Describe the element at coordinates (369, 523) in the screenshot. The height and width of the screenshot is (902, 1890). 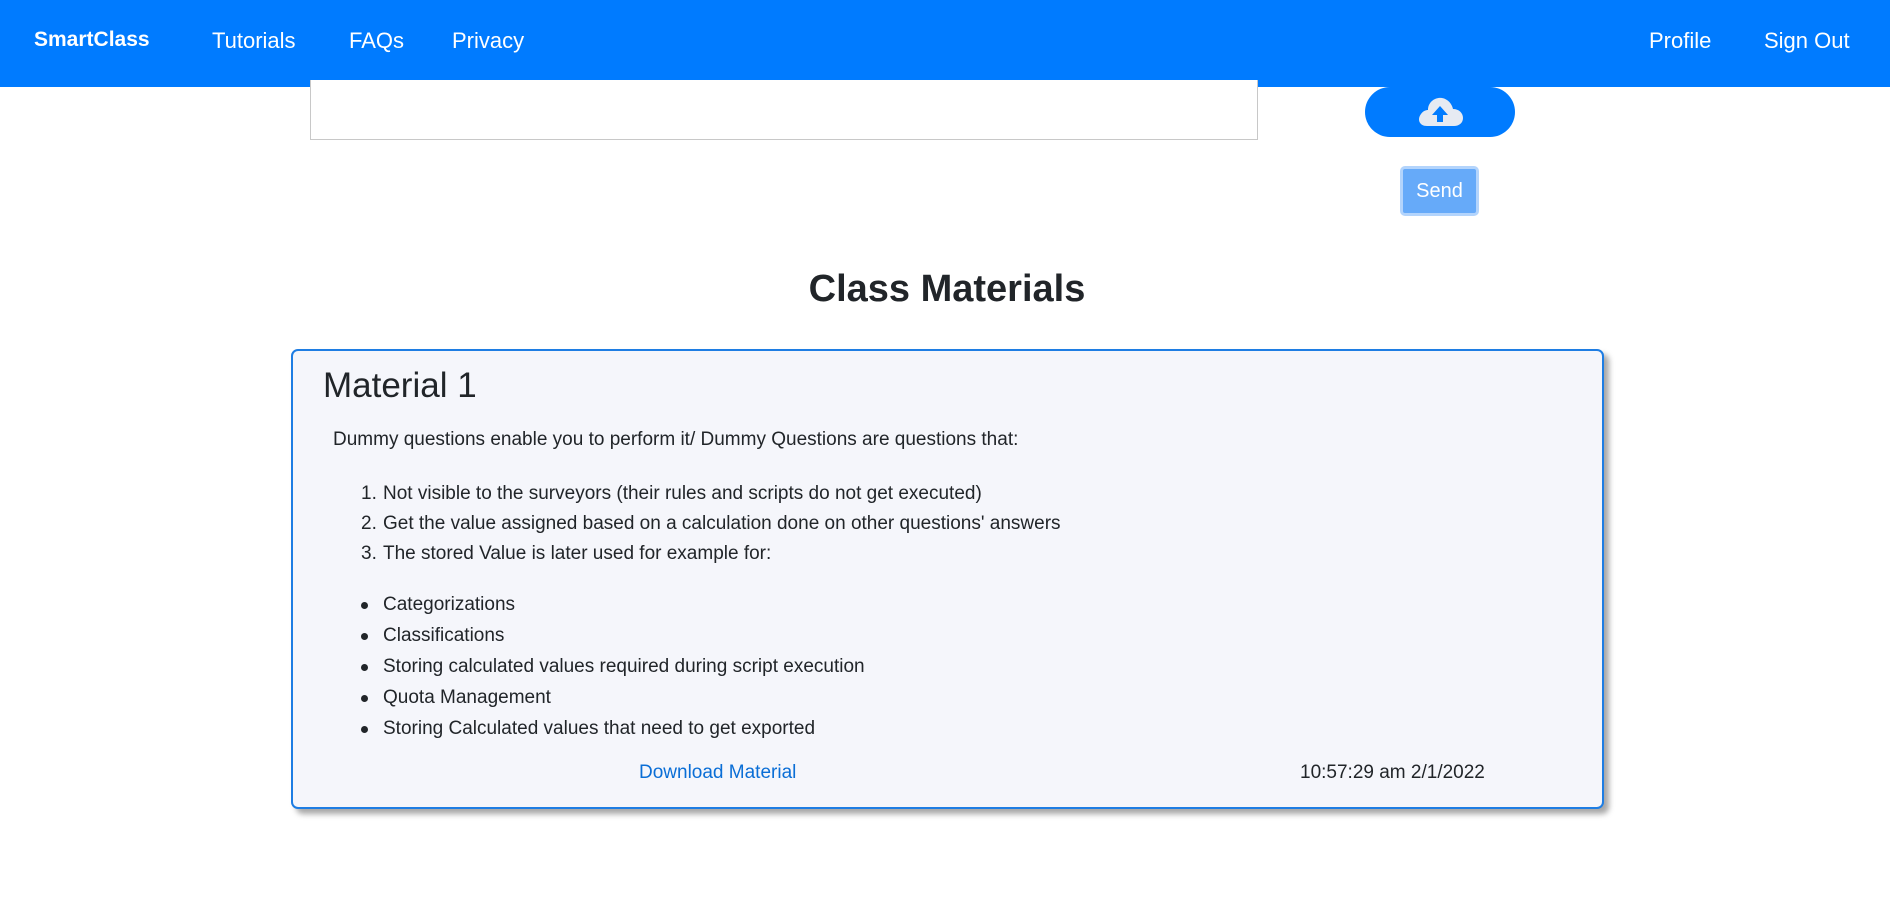
I see `list-number: 2.` at that location.